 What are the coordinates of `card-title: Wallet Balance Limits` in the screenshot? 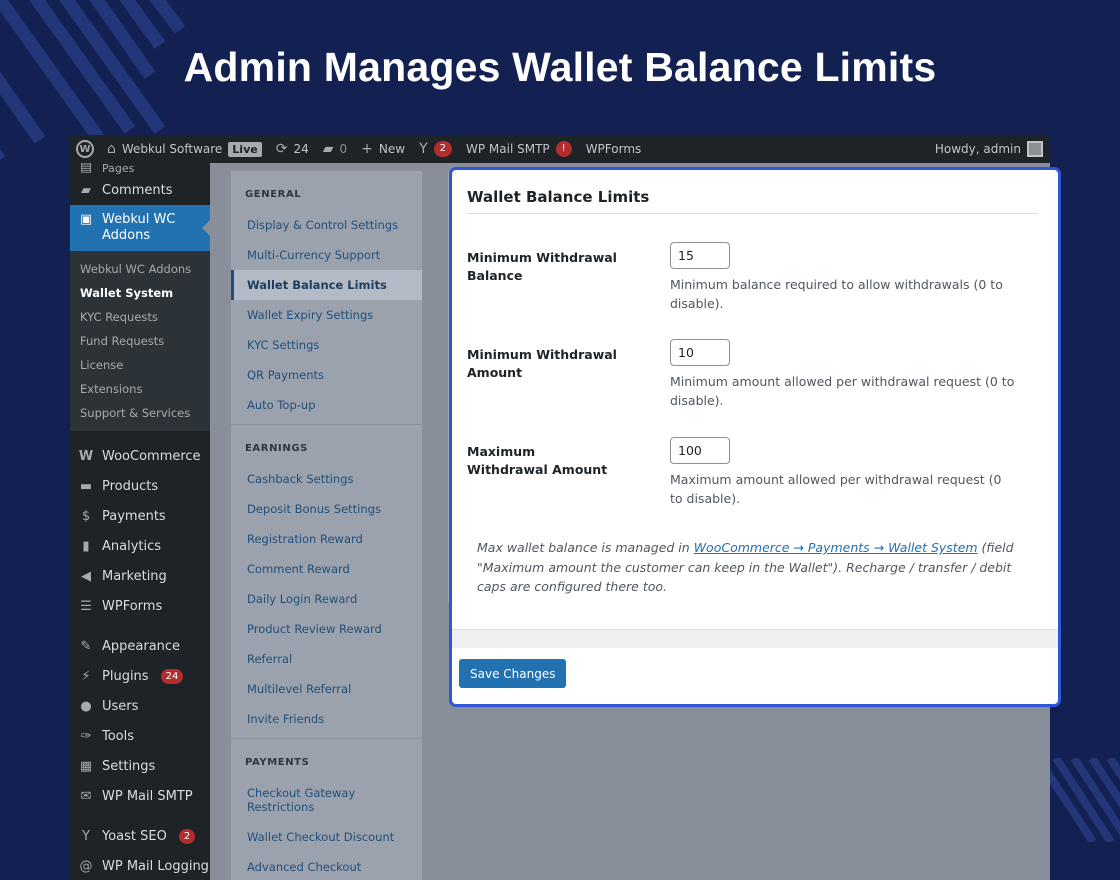 It's located at (558, 197).